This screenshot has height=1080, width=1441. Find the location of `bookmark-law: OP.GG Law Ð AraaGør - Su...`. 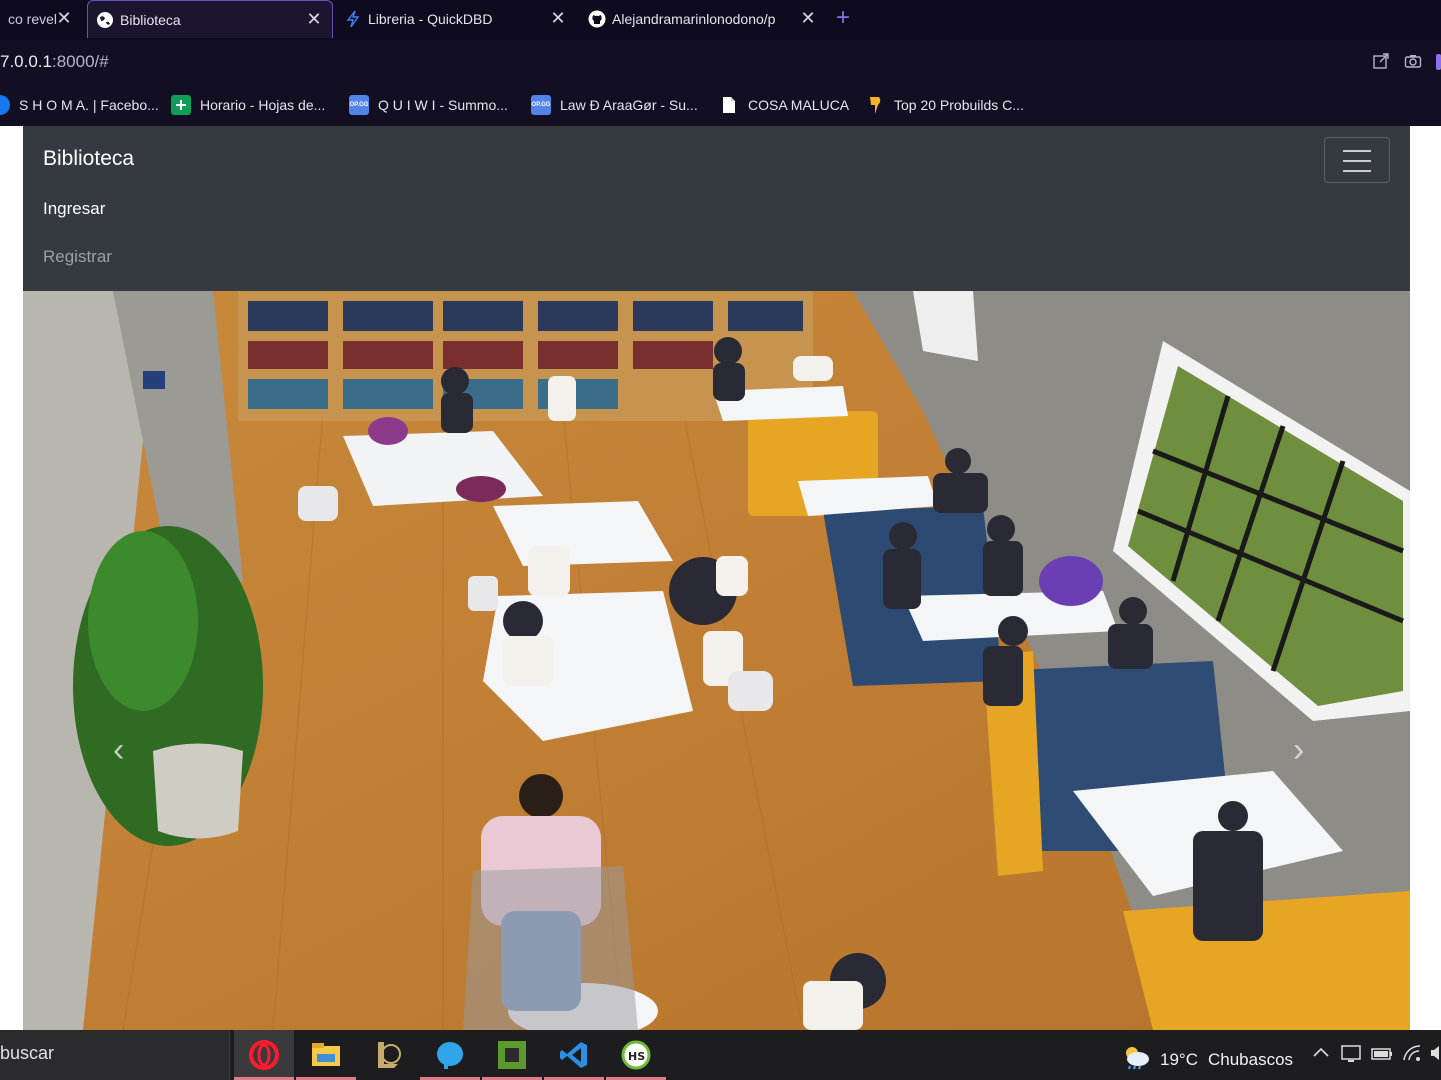

bookmark-law: OP.GG Law Ð AraaGør - Su... is located at coordinates (614, 105).